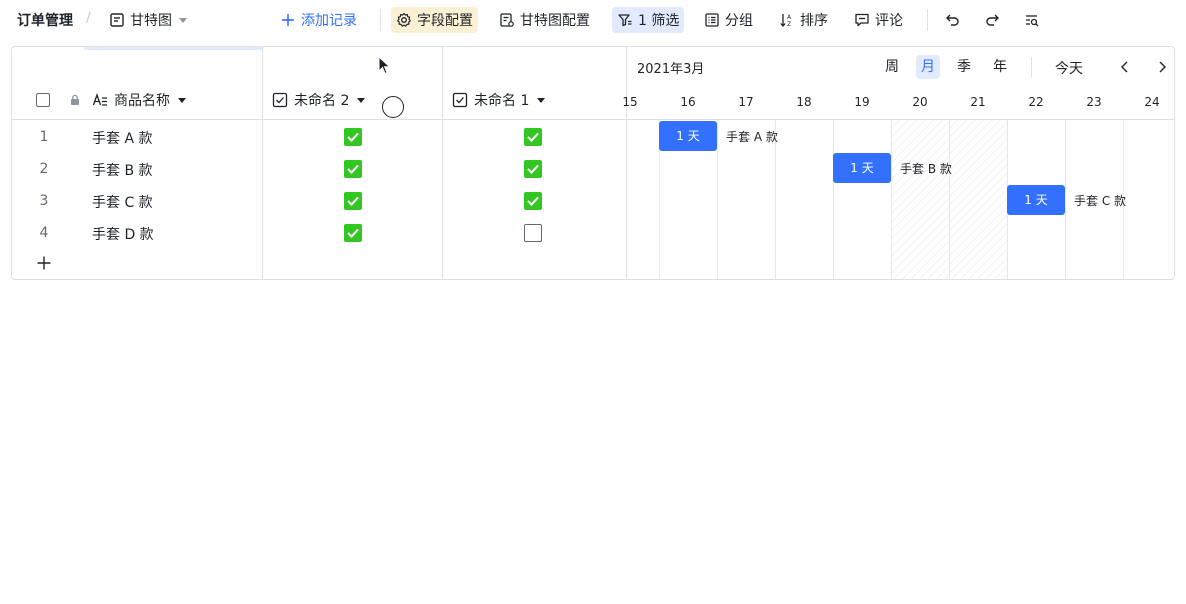 This screenshot has height=604, width=1186. I want to click on day-label: 16, so click(688, 102).